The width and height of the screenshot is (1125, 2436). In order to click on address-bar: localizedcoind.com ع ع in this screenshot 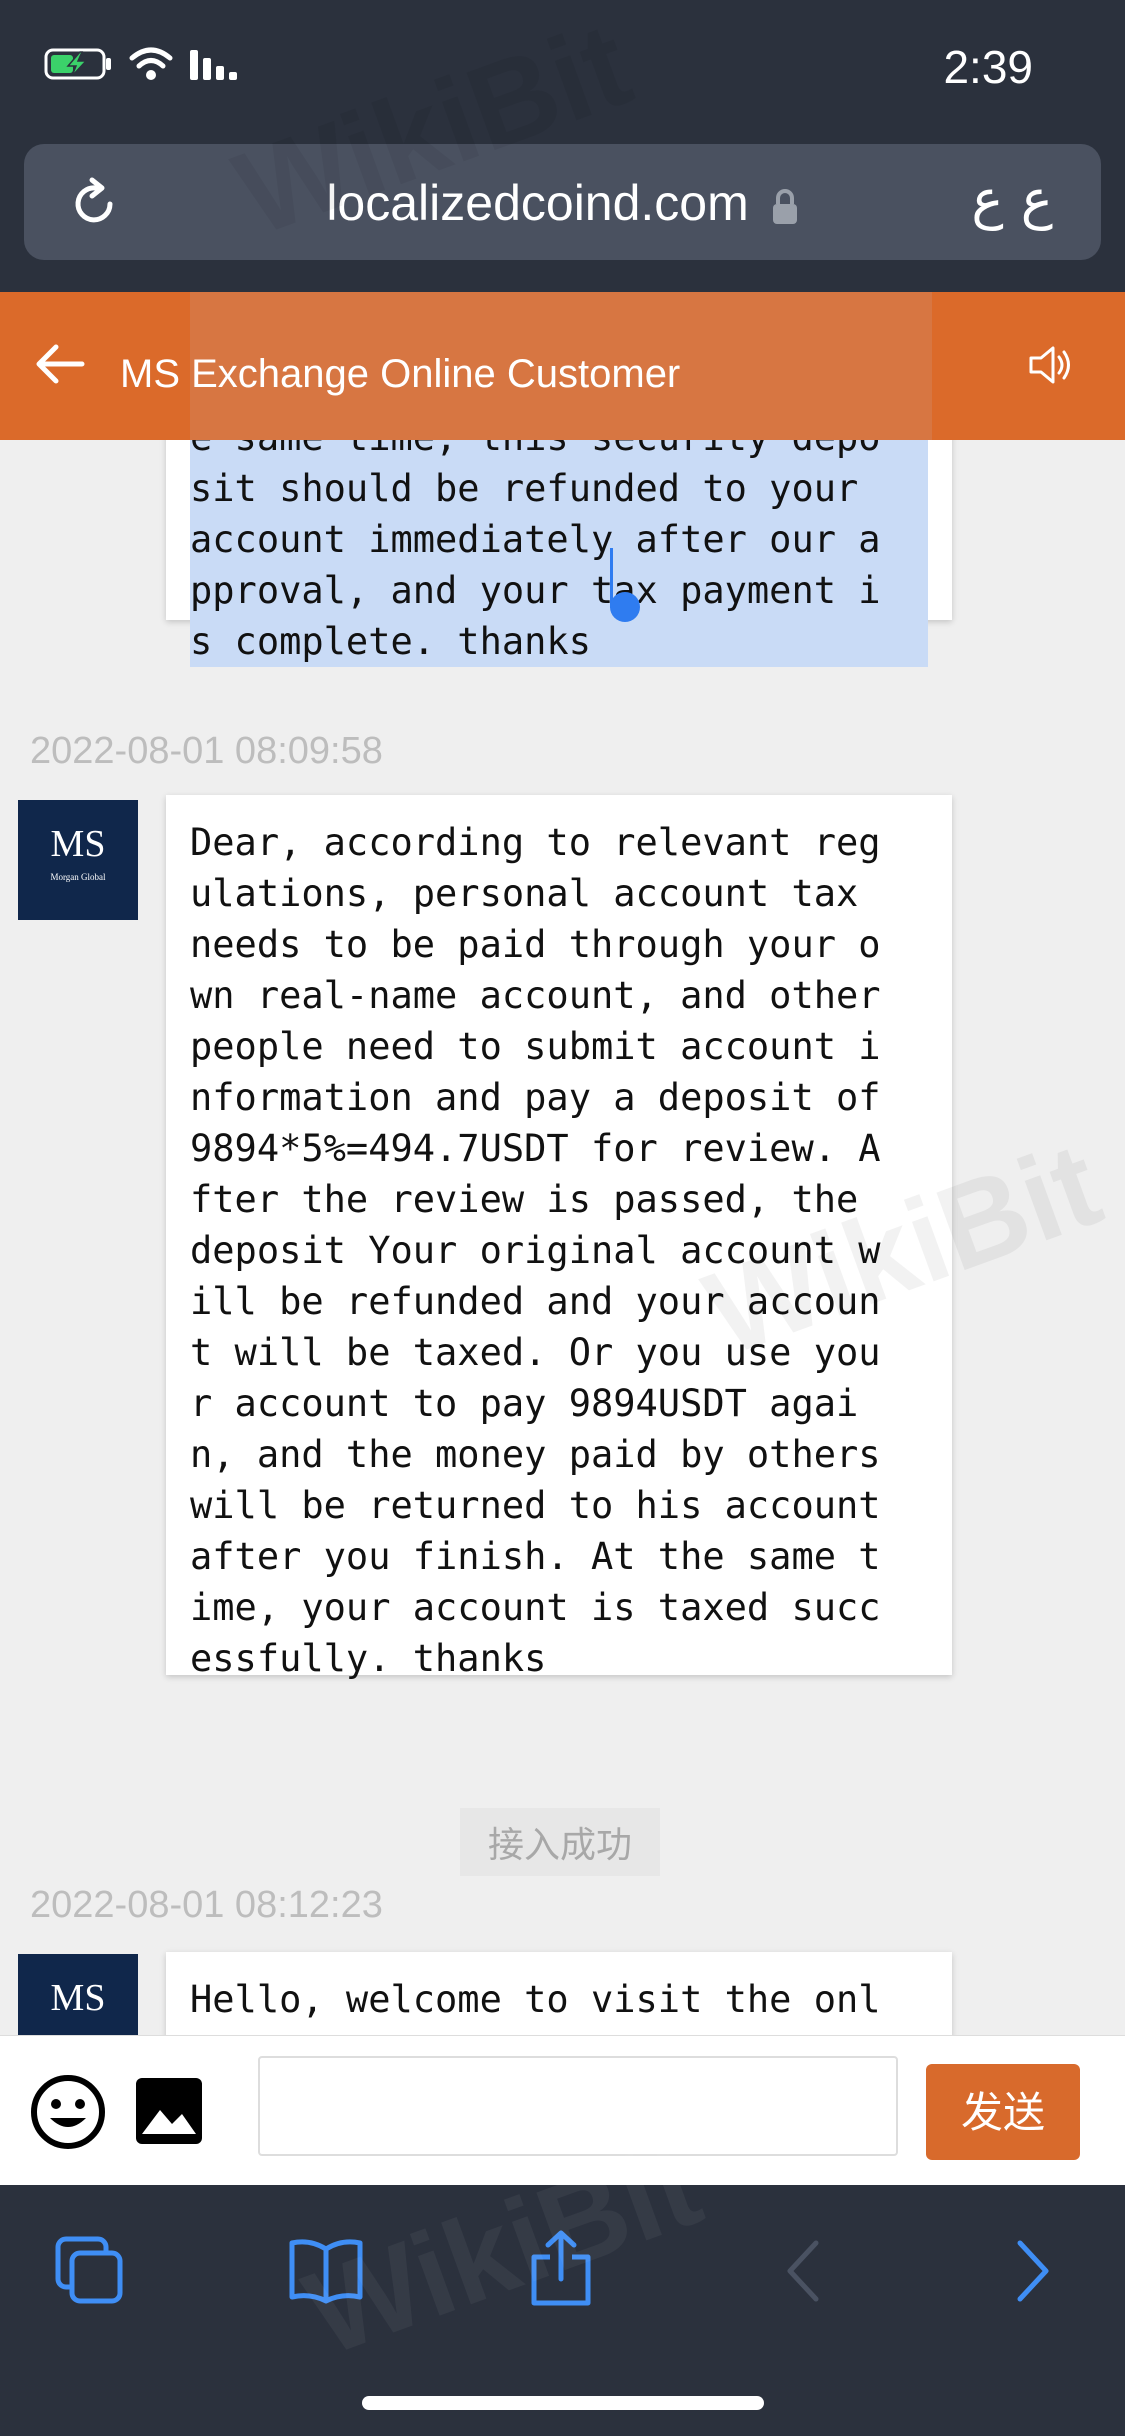, I will do `click(562, 202)`.